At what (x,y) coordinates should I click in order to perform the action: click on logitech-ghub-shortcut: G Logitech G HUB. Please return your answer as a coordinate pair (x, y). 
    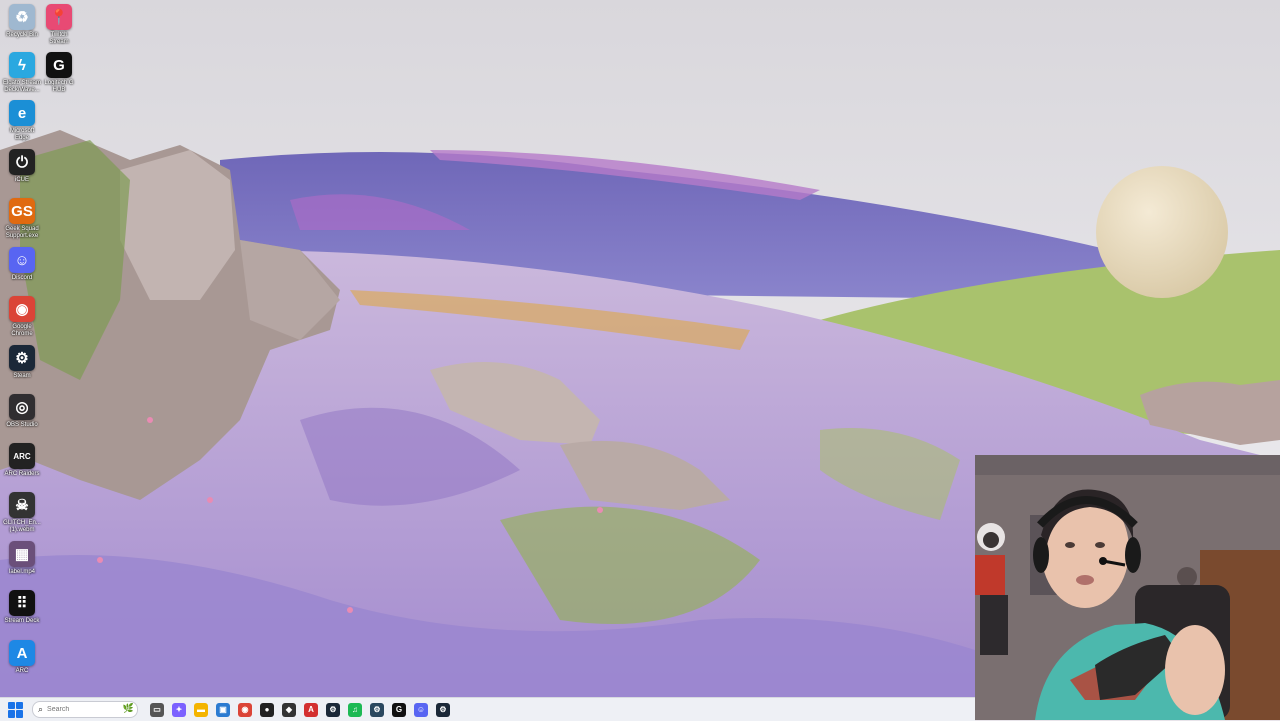
    Looking at the image, I should click on (59, 73).